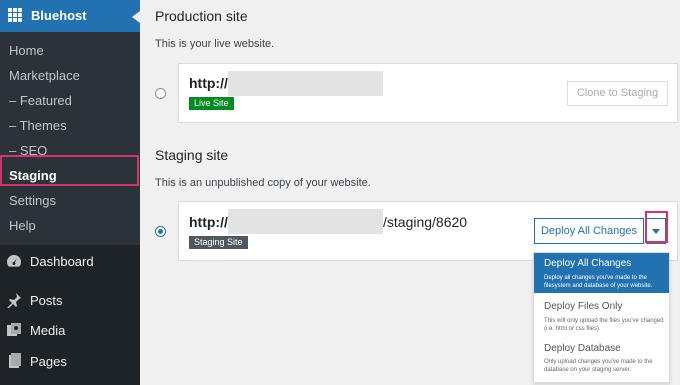 The image size is (680, 385). What do you see at coordinates (160, 231) in the screenshot?
I see `staging-radio` at bounding box center [160, 231].